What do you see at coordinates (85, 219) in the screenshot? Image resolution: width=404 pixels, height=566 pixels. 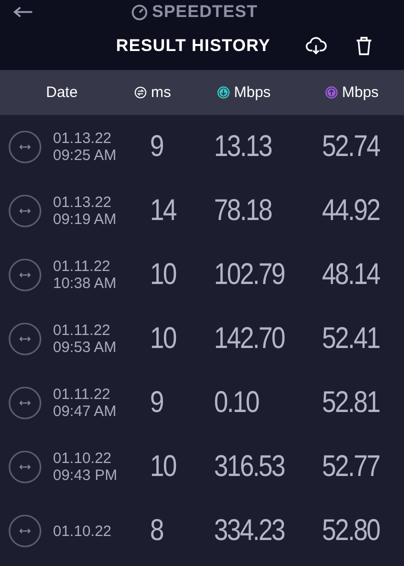 I see `date-time-text: 09:19 AM` at bounding box center [85, 219].